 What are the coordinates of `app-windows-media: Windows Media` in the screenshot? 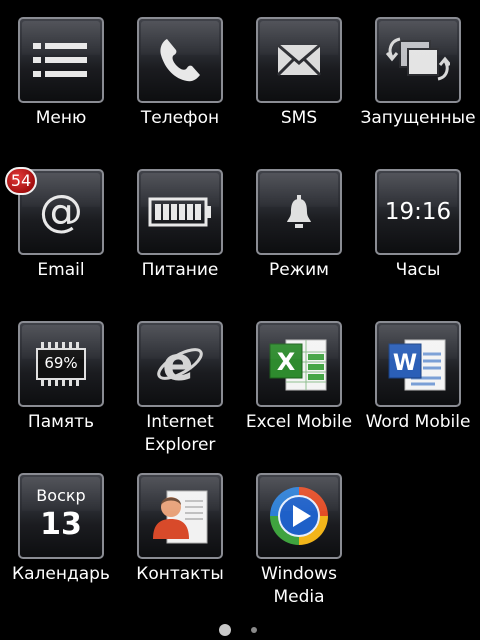 It's located at (299, 541).